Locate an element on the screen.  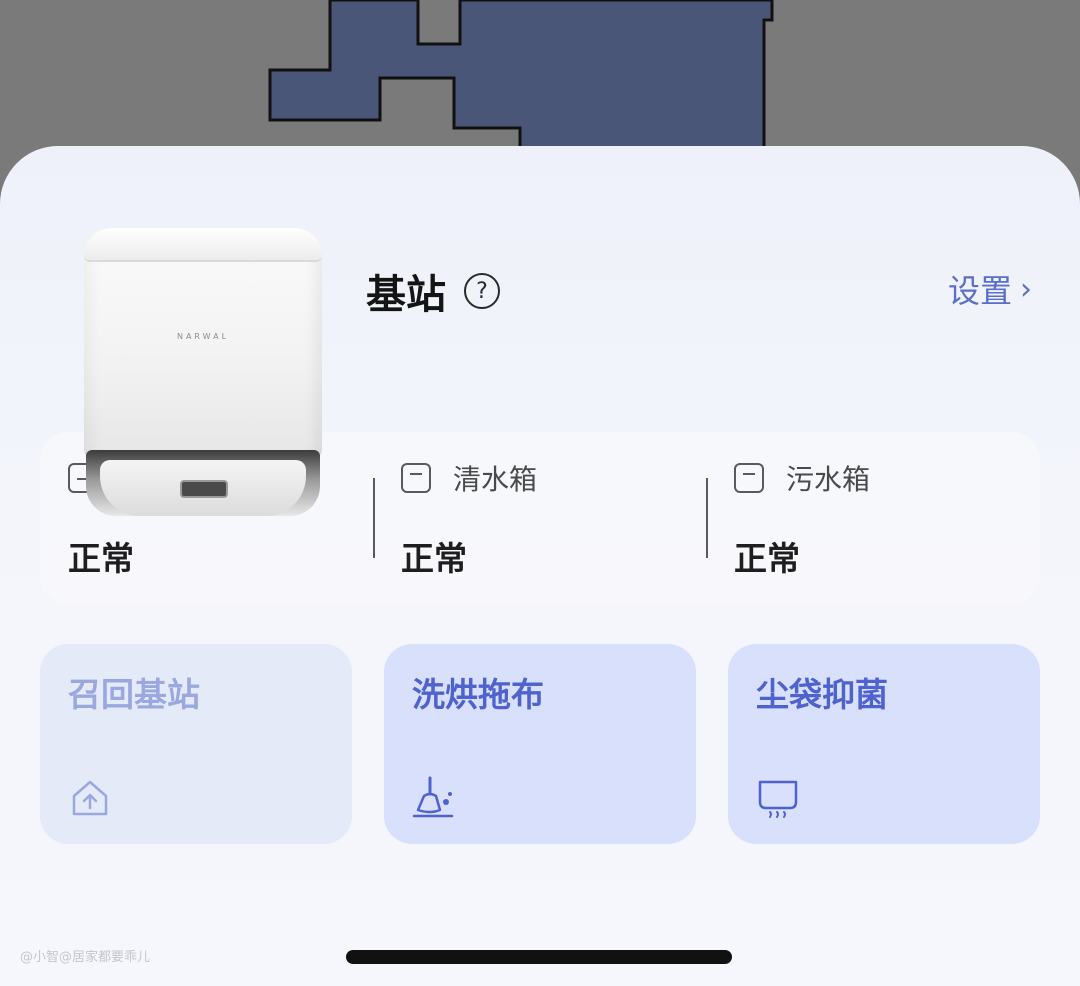
title-row: 基站 ? is located at coordinates (433, 291).